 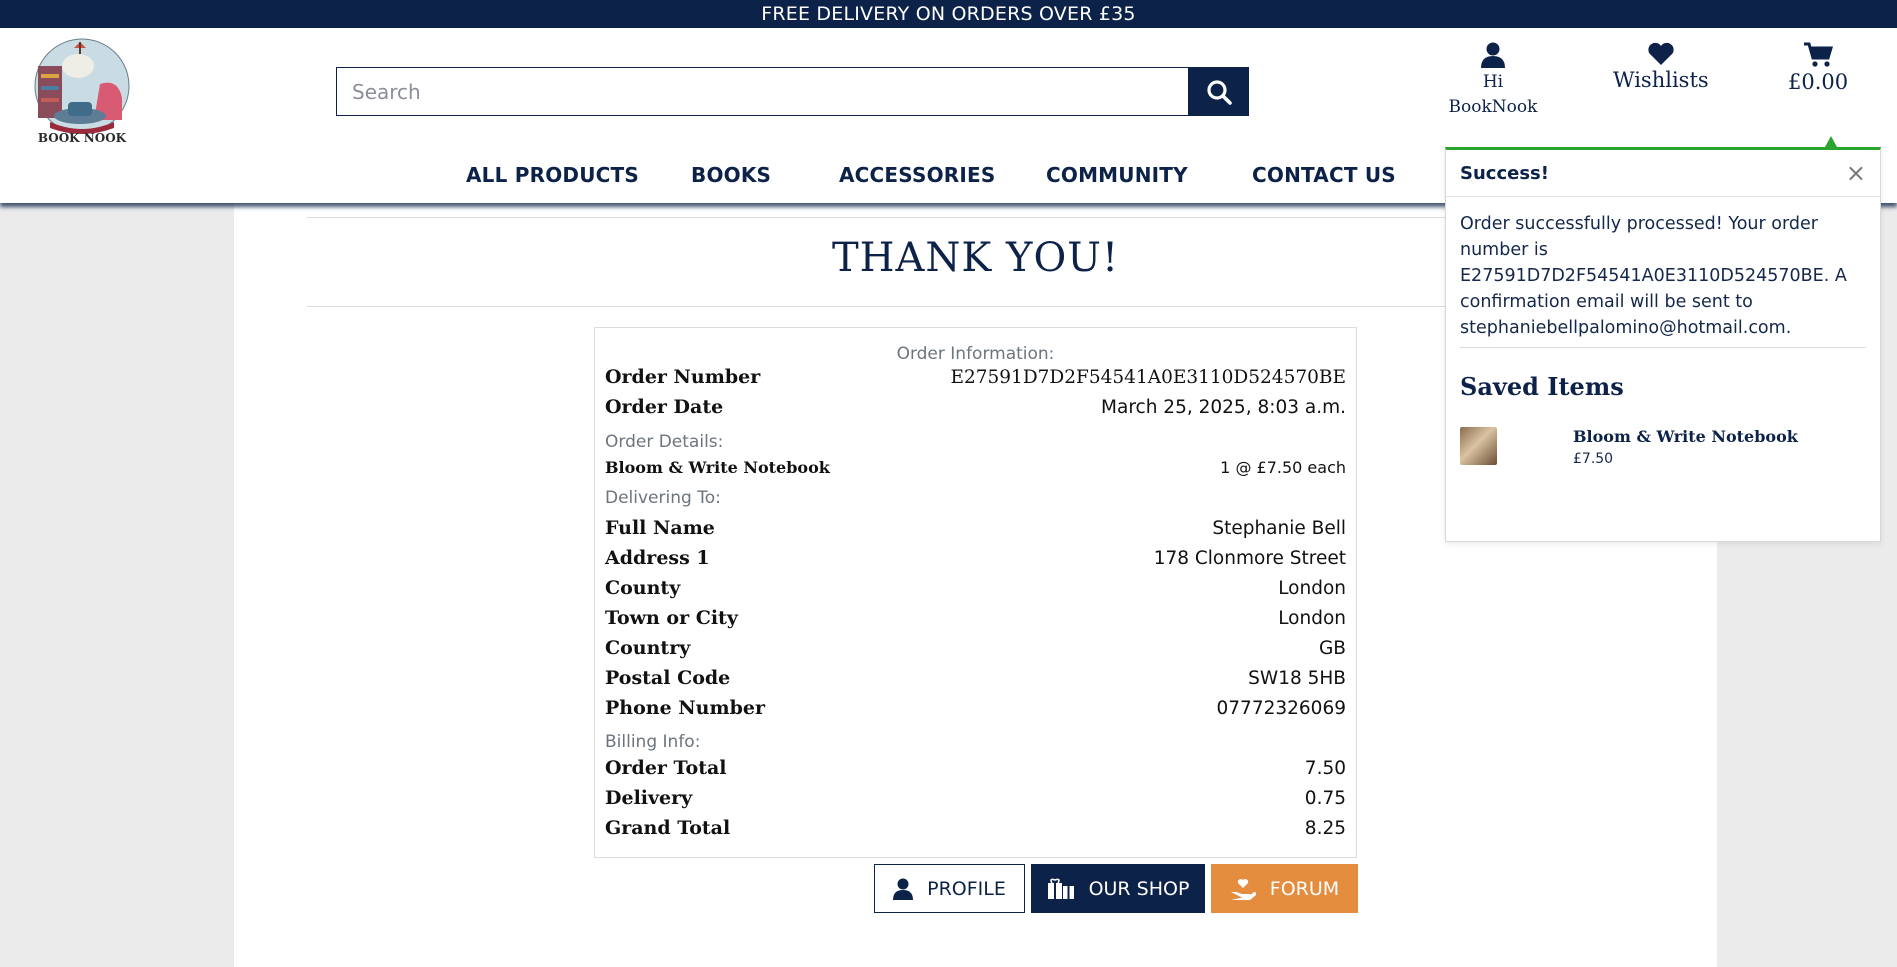 I want to click on delivery-value: SW18 5HB, so click(x=1297, y=678).